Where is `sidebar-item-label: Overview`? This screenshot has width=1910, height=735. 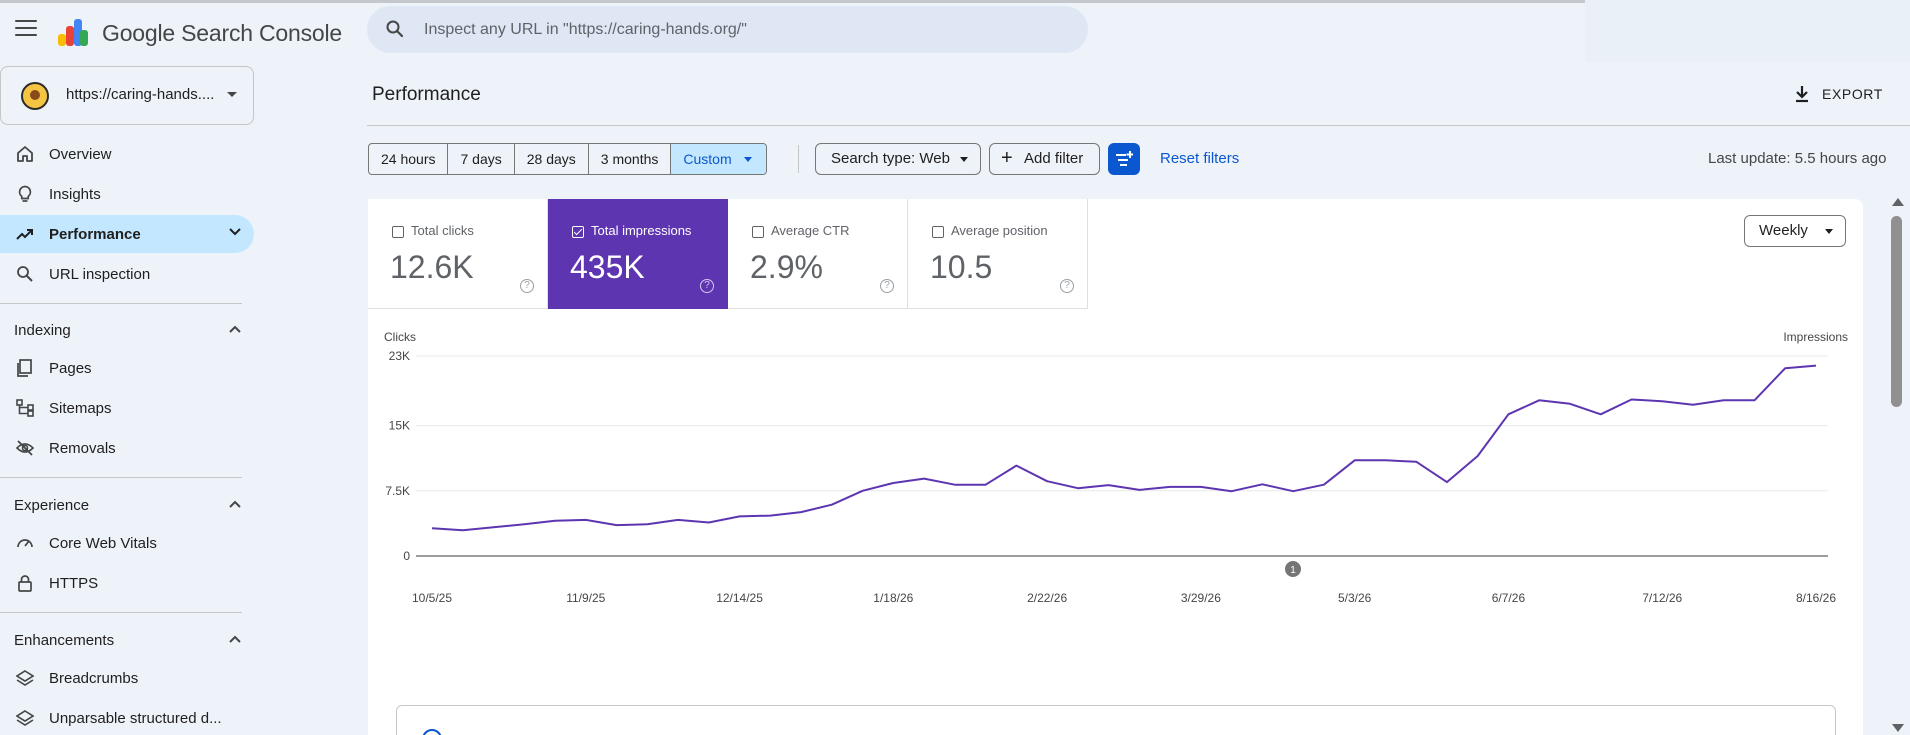 sidebar-item-label: Overview is located at coordinates (80, 154).